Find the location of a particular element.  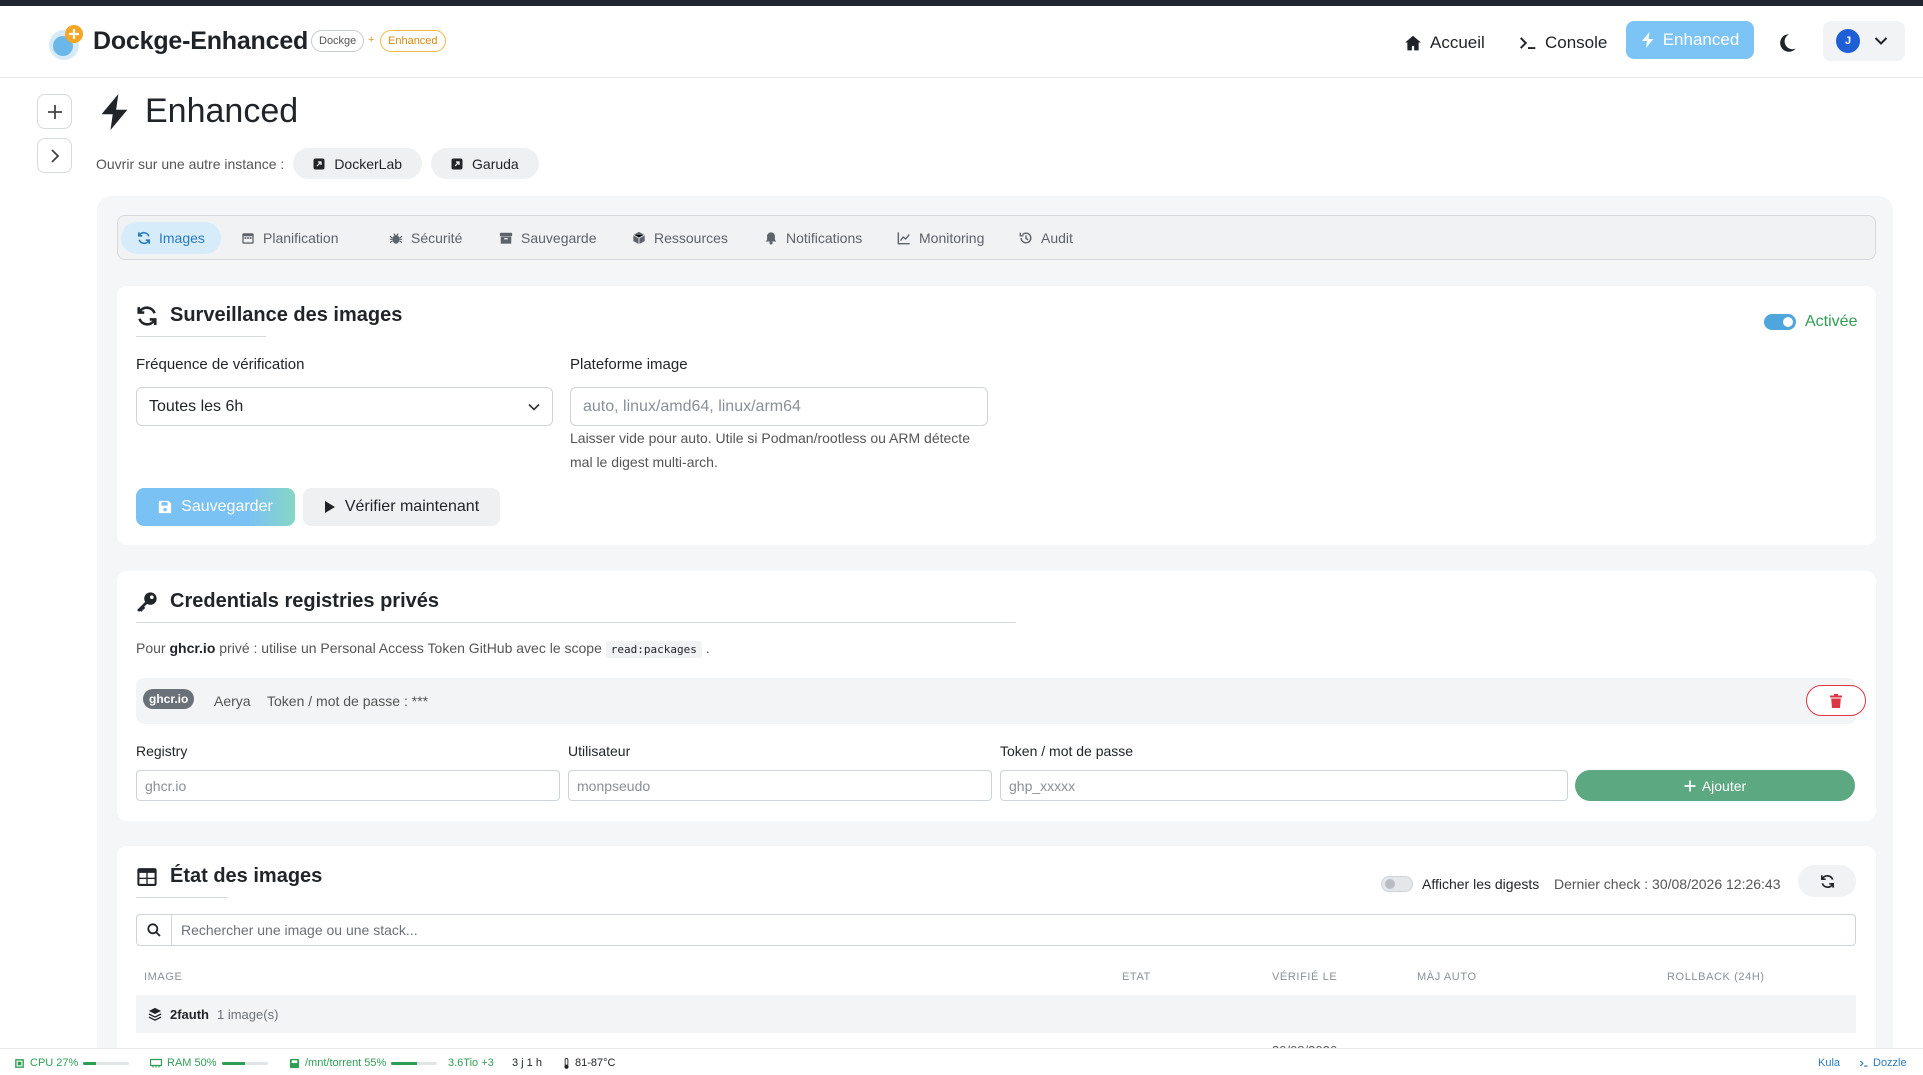

platform-placeholder: auto, linux/amd64, linux/arm64 is located at coordinates (692, 406).